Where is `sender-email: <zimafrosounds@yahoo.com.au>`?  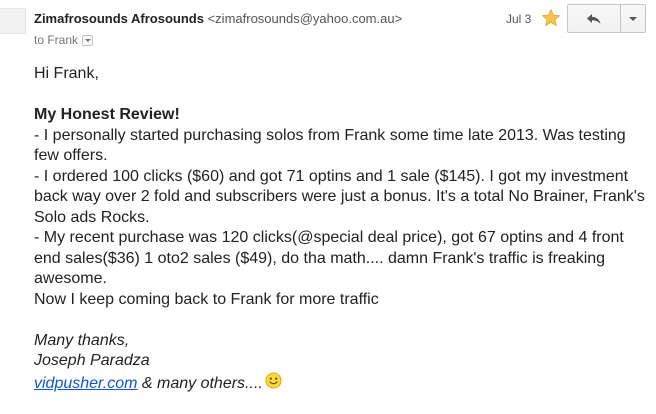
sender-email: <zimafrosounds@yahoo.com.au> is located at coordinates (305, 18).